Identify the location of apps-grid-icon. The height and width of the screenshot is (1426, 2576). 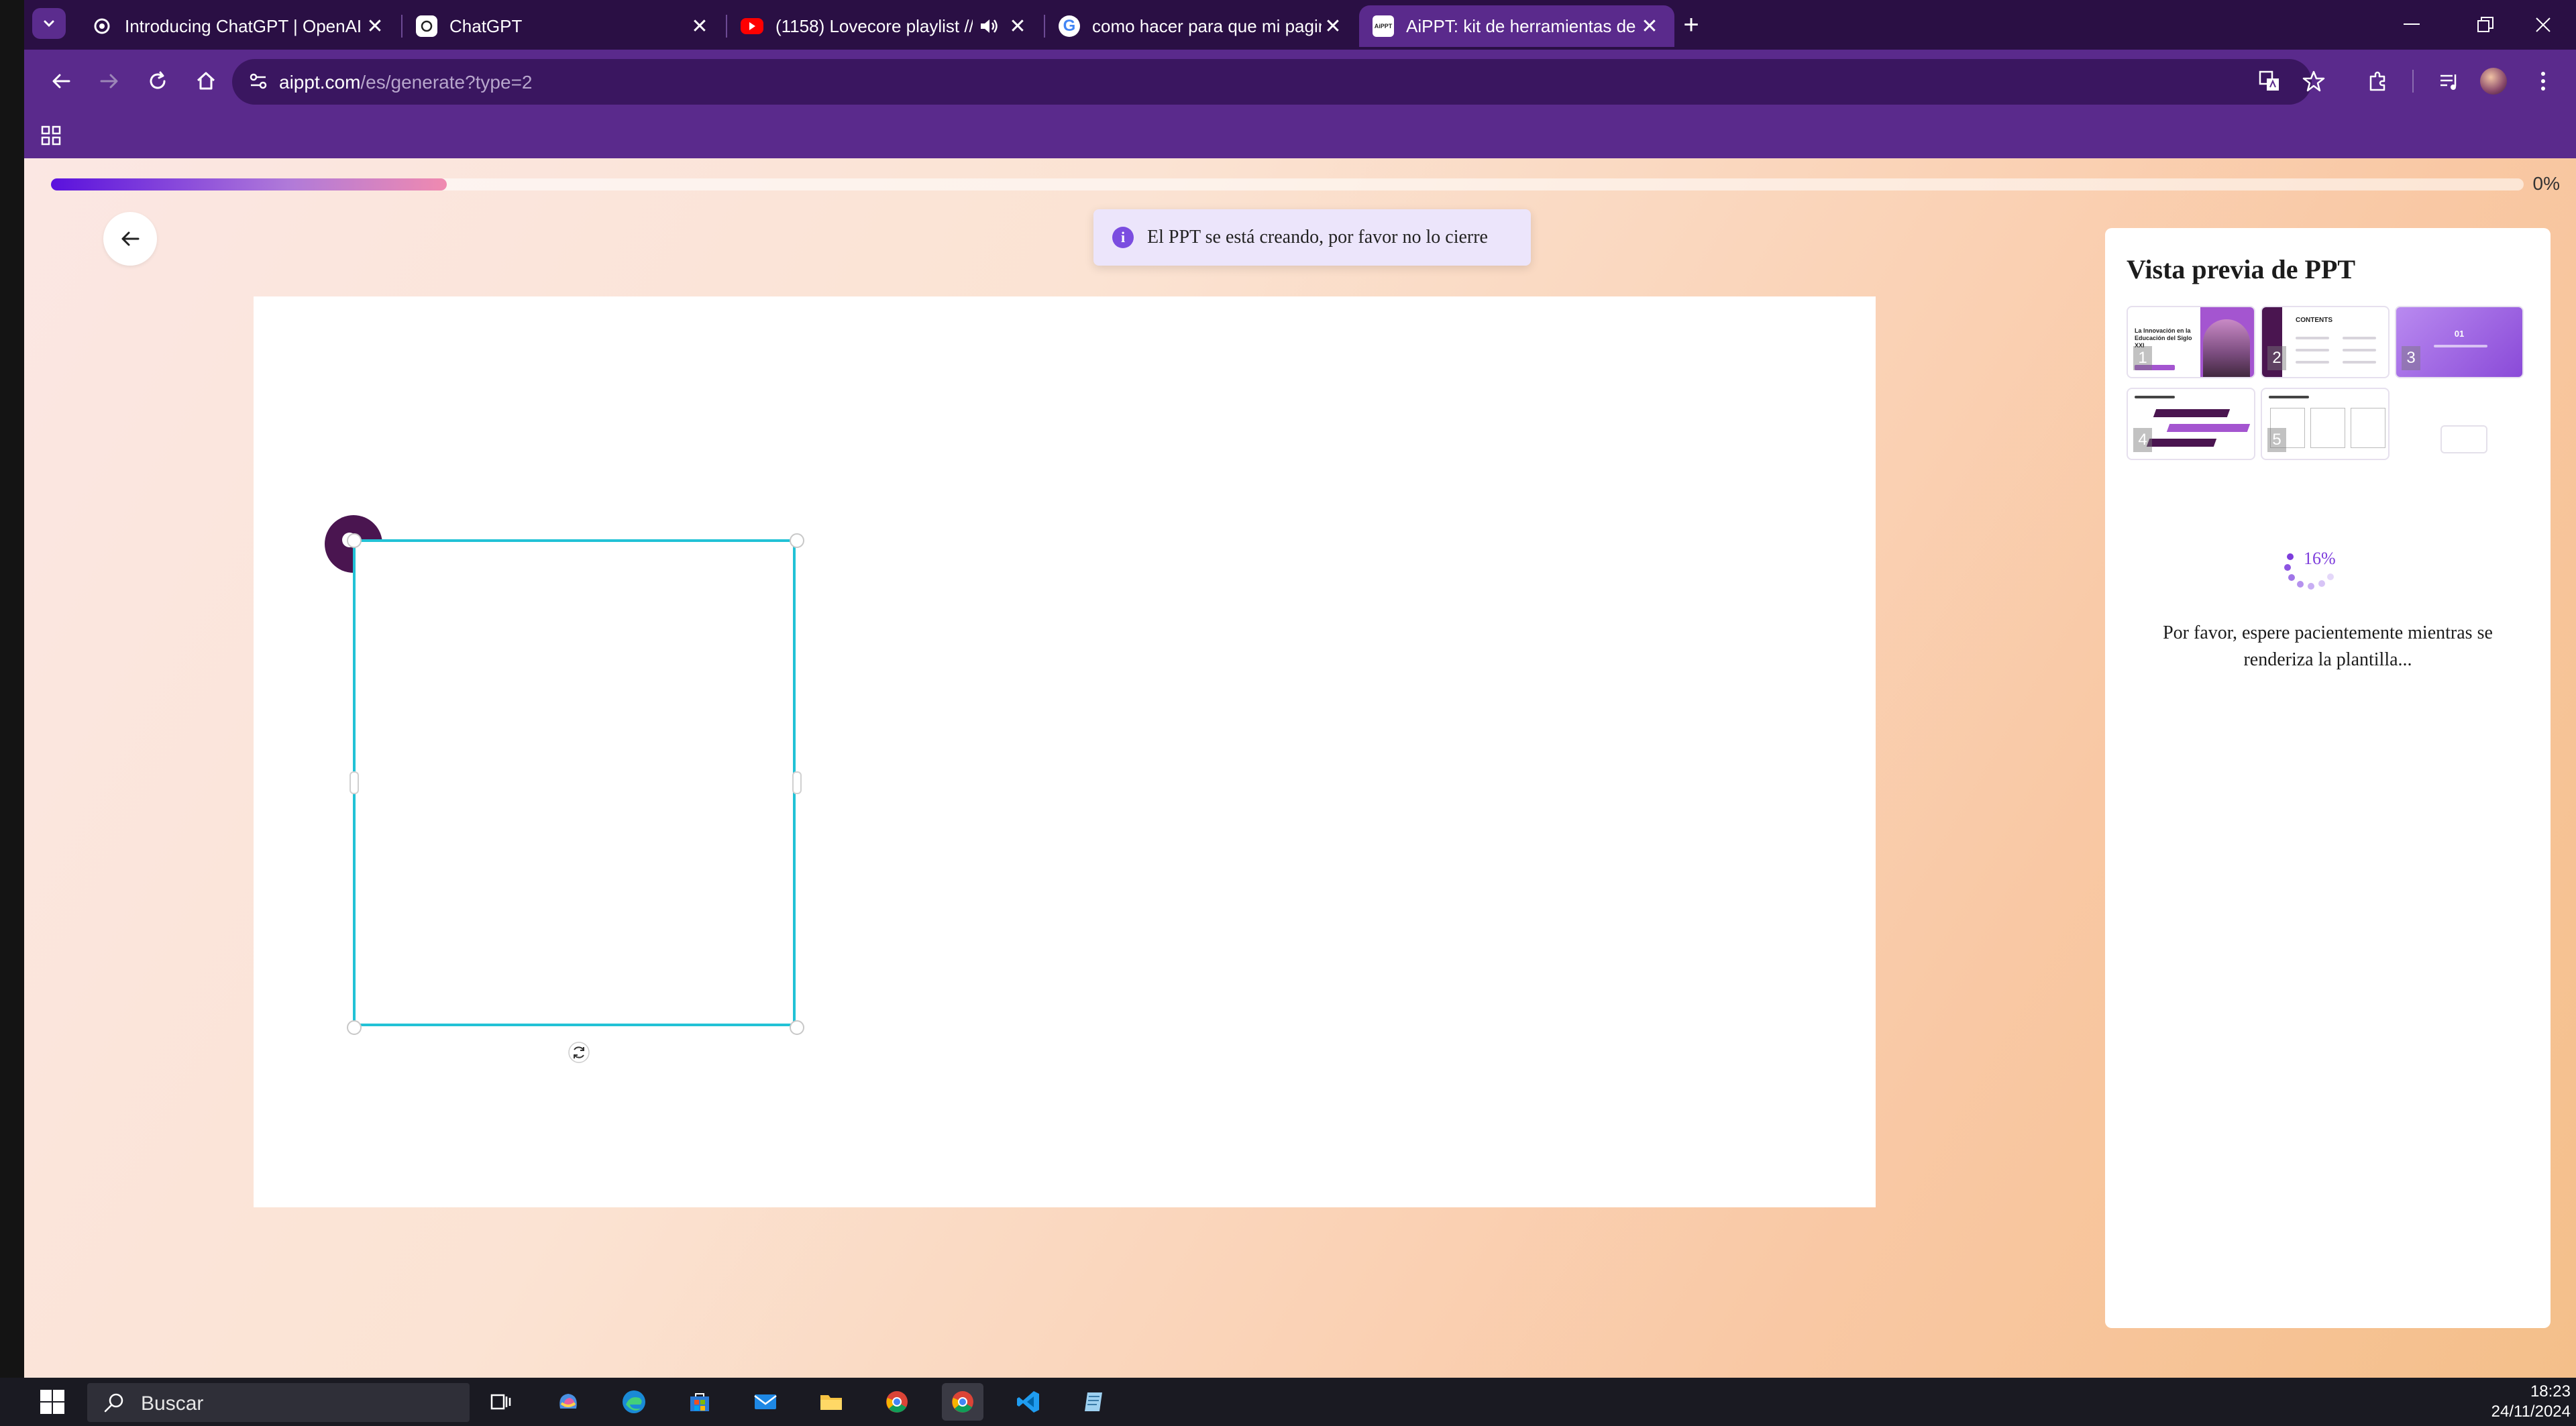
(51, 135).